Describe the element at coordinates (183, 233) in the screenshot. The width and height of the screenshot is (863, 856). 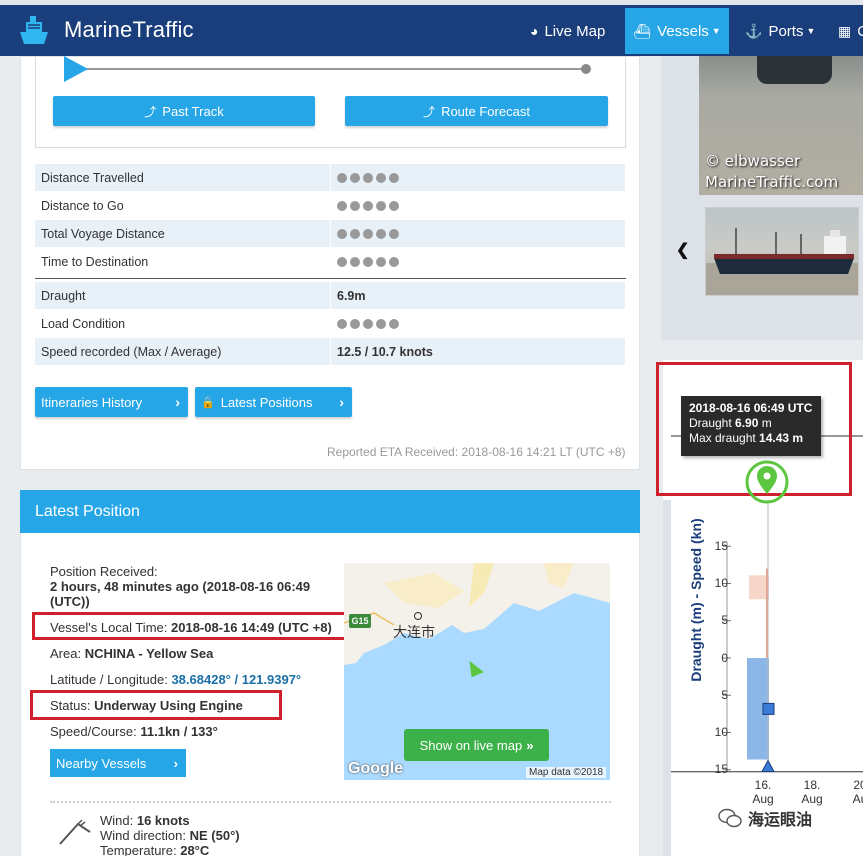
I see `info-row-label: Total Voyage Distance` at that location.